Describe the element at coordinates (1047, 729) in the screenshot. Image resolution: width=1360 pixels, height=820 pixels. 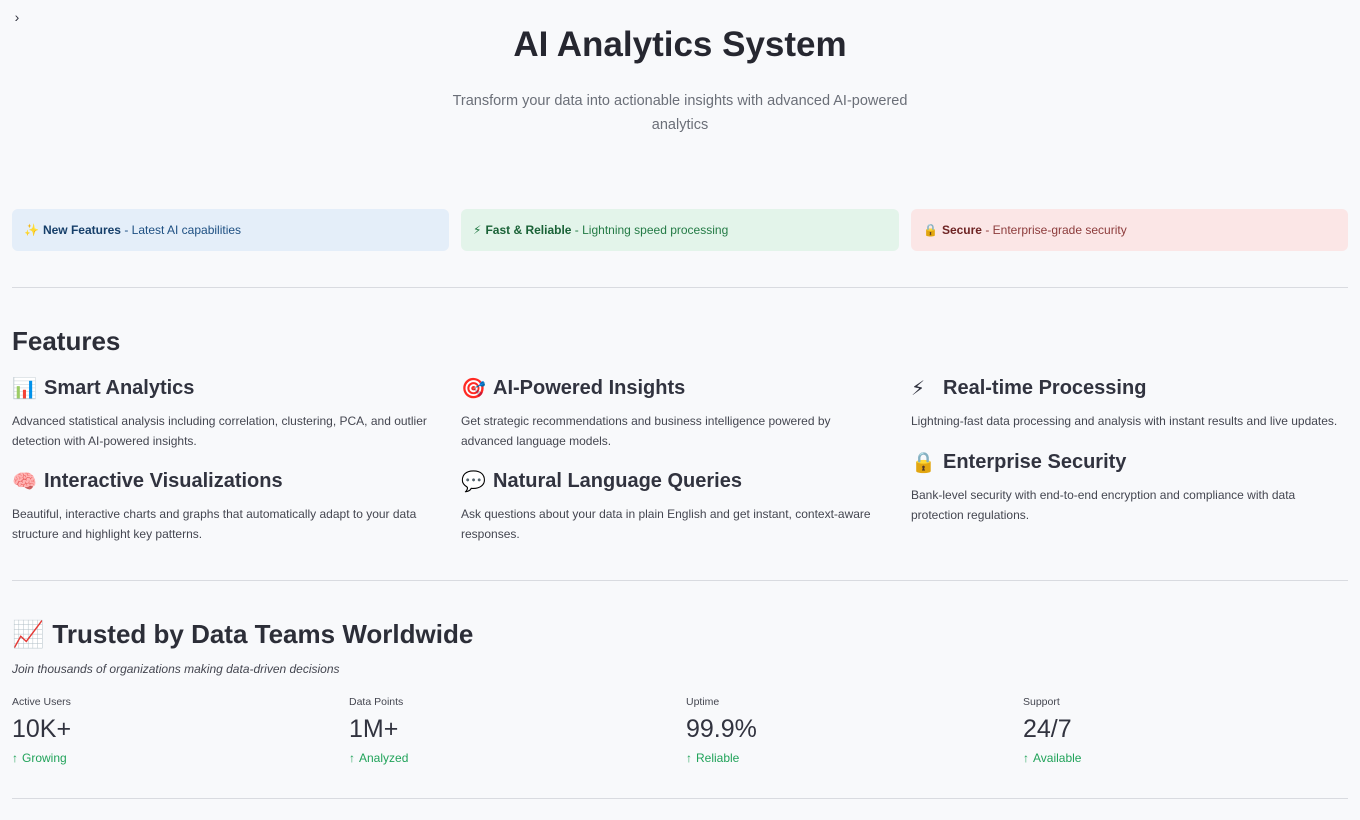
I see `metric-value: 24/7` at that location.